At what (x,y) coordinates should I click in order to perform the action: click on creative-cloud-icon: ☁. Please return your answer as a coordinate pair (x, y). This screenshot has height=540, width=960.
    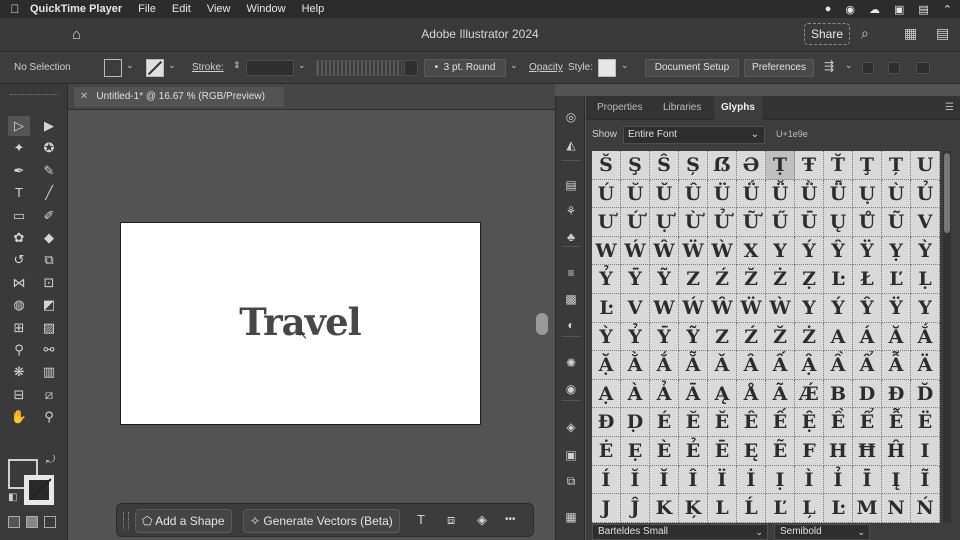
    Looking at the image, I should click on (874, 9).